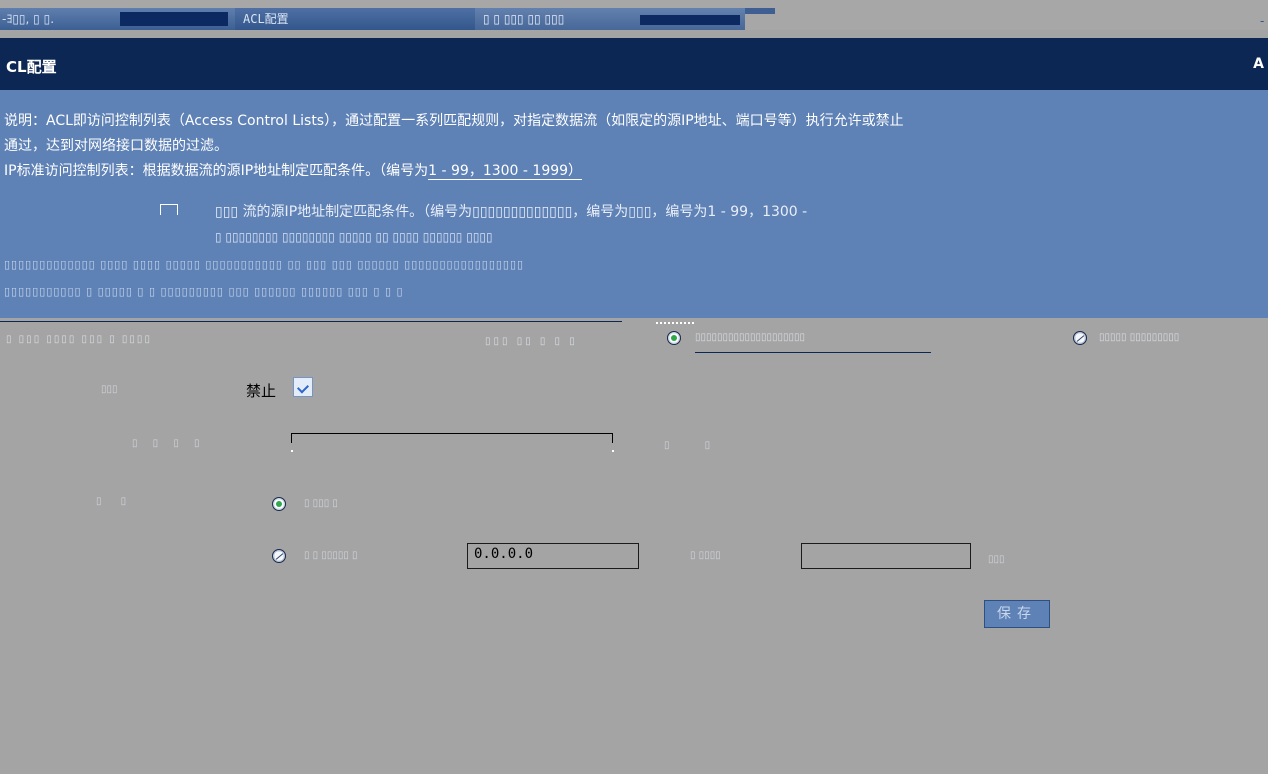 Image resolution: width=1268 pixels, height=774 pixels. I want to click on description-mark, so click(169, 209).